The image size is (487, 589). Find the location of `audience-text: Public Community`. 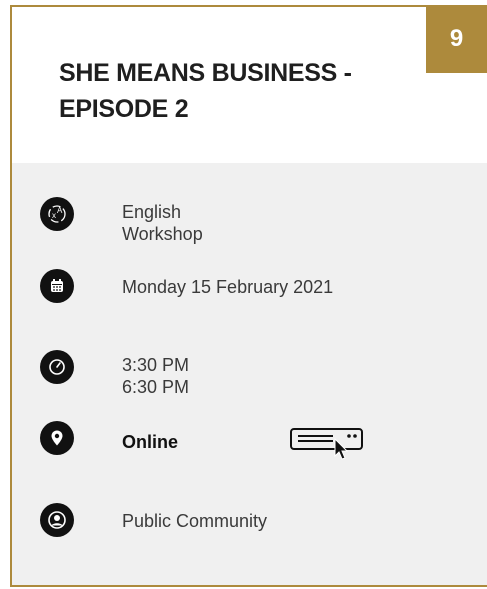

audience-text: Public Community is located at coordinates (195, 521).